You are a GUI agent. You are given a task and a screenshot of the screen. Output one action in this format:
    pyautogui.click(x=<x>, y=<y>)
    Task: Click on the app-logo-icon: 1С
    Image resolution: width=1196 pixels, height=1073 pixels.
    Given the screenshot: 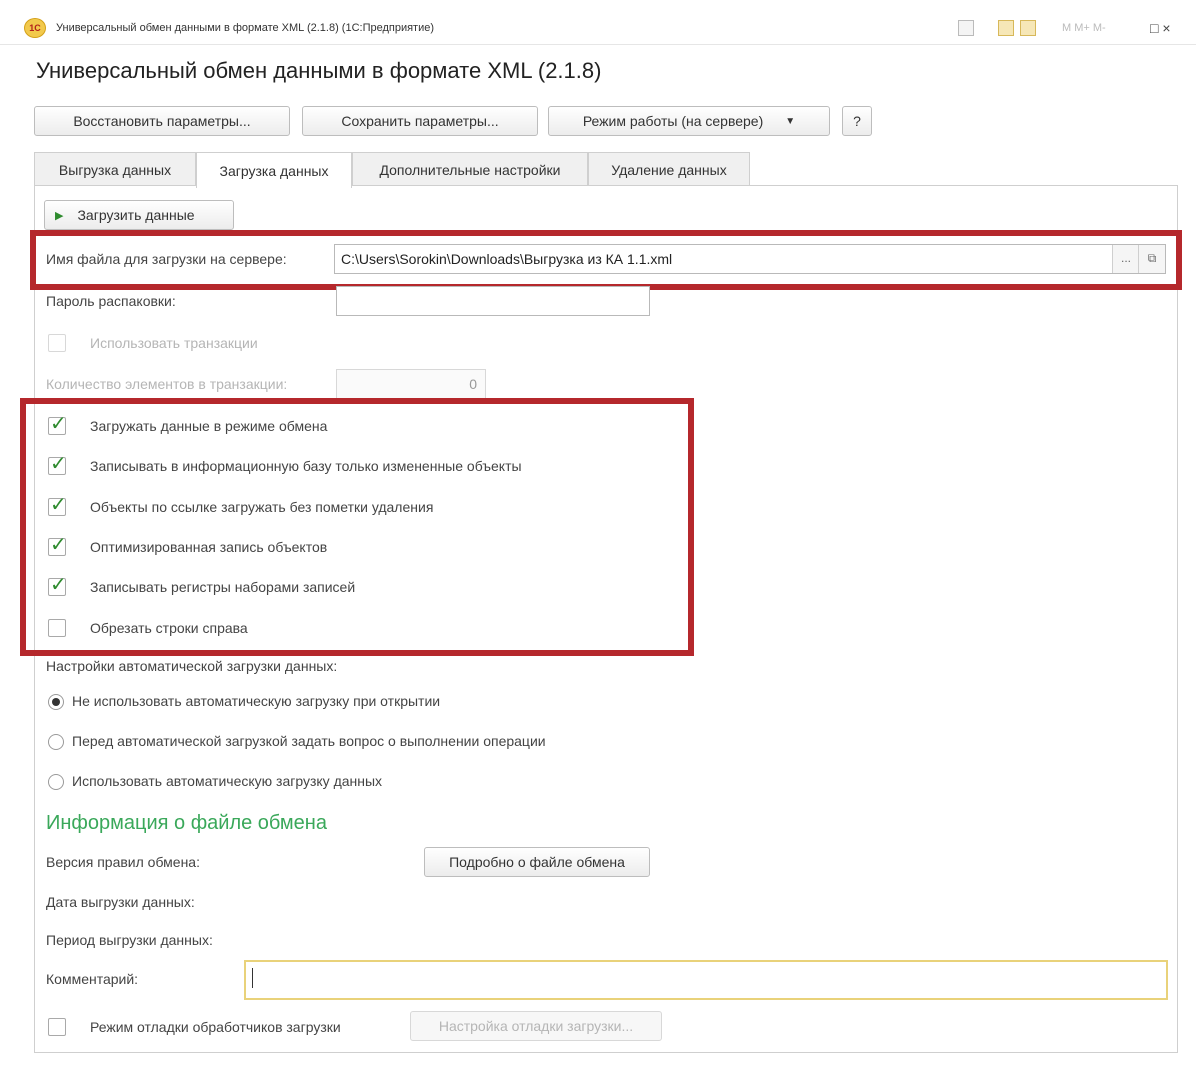 What is the action you would take?
    pyautogui.click(x=35, y=28)
    